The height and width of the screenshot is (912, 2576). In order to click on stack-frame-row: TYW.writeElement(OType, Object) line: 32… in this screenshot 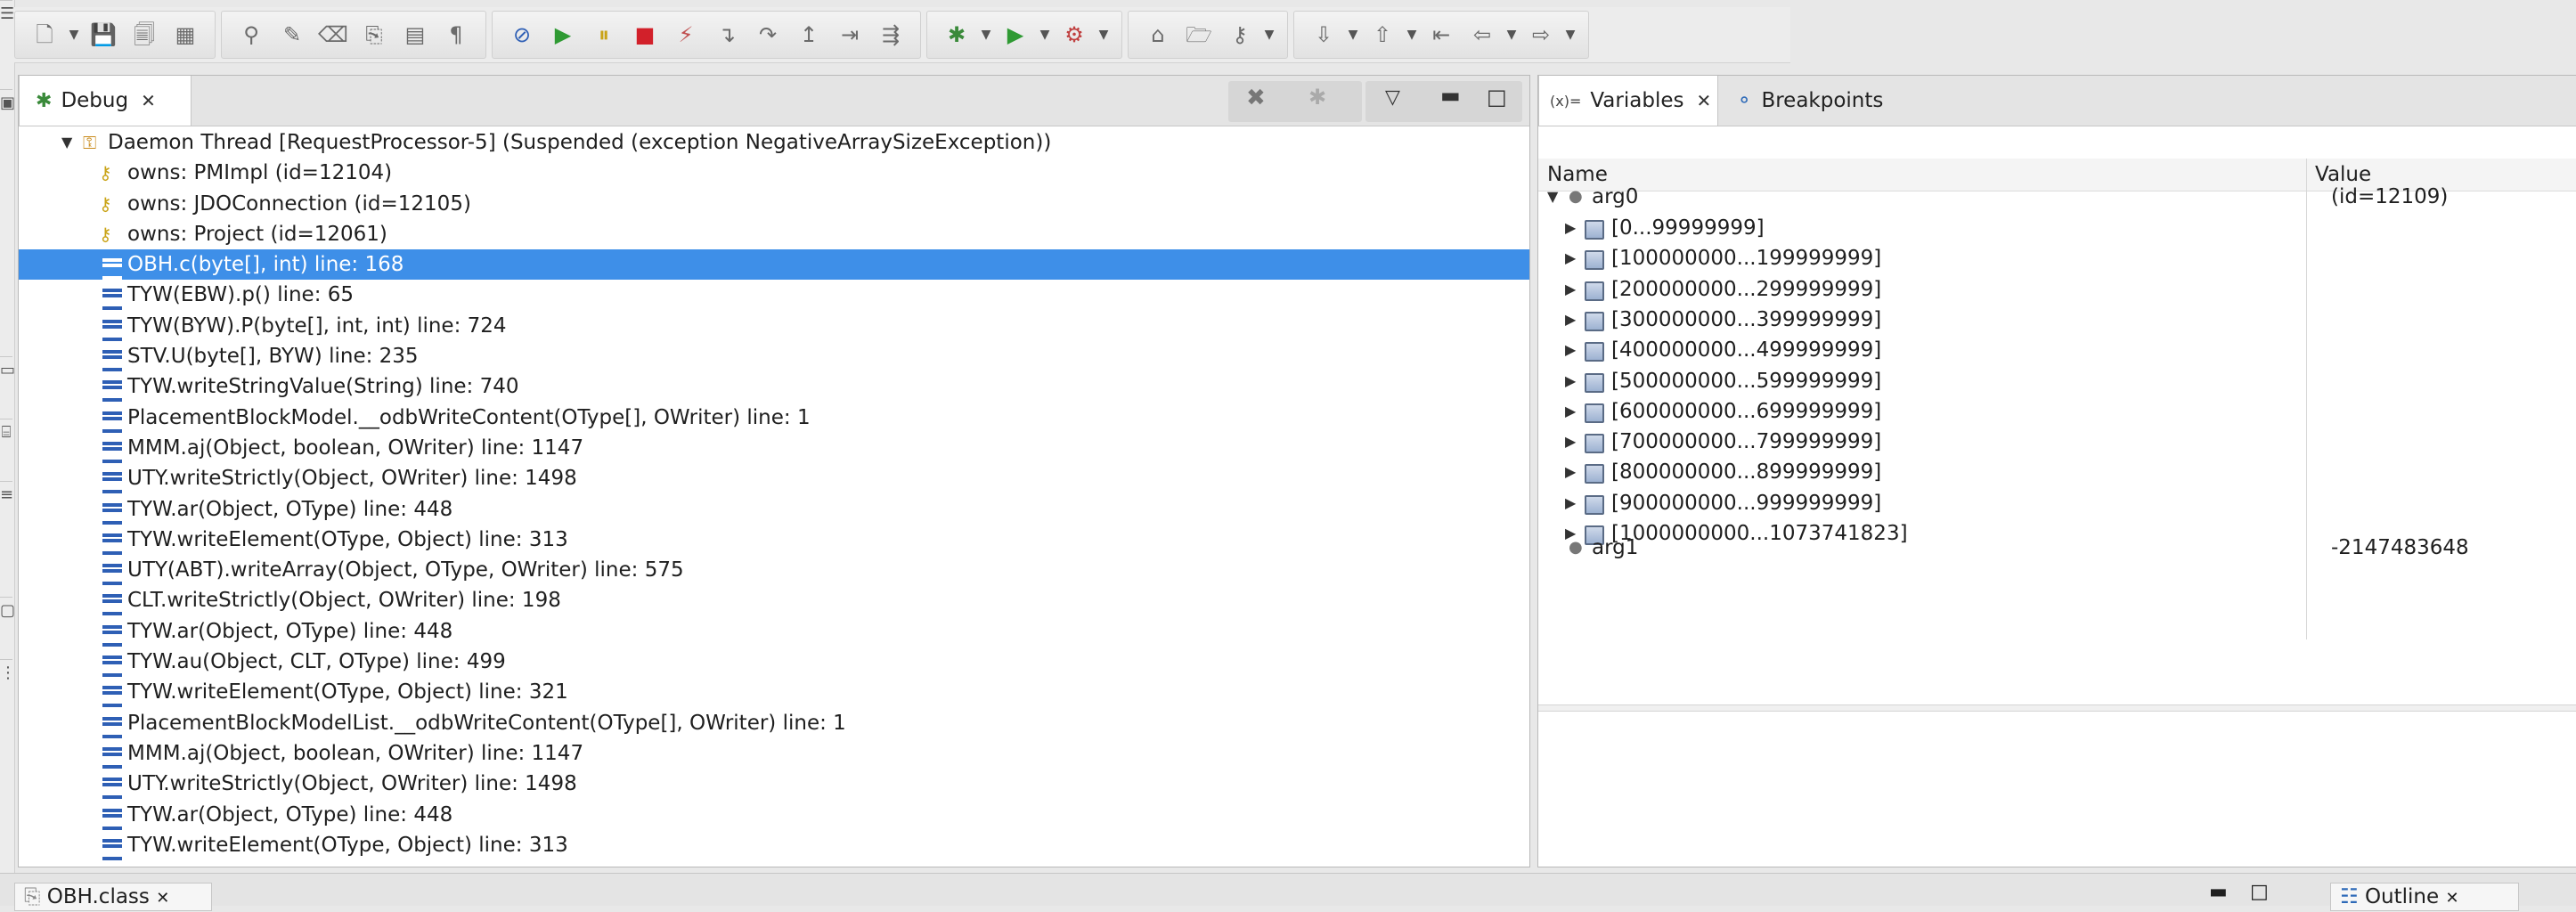, I will do `click(774, 692)`.